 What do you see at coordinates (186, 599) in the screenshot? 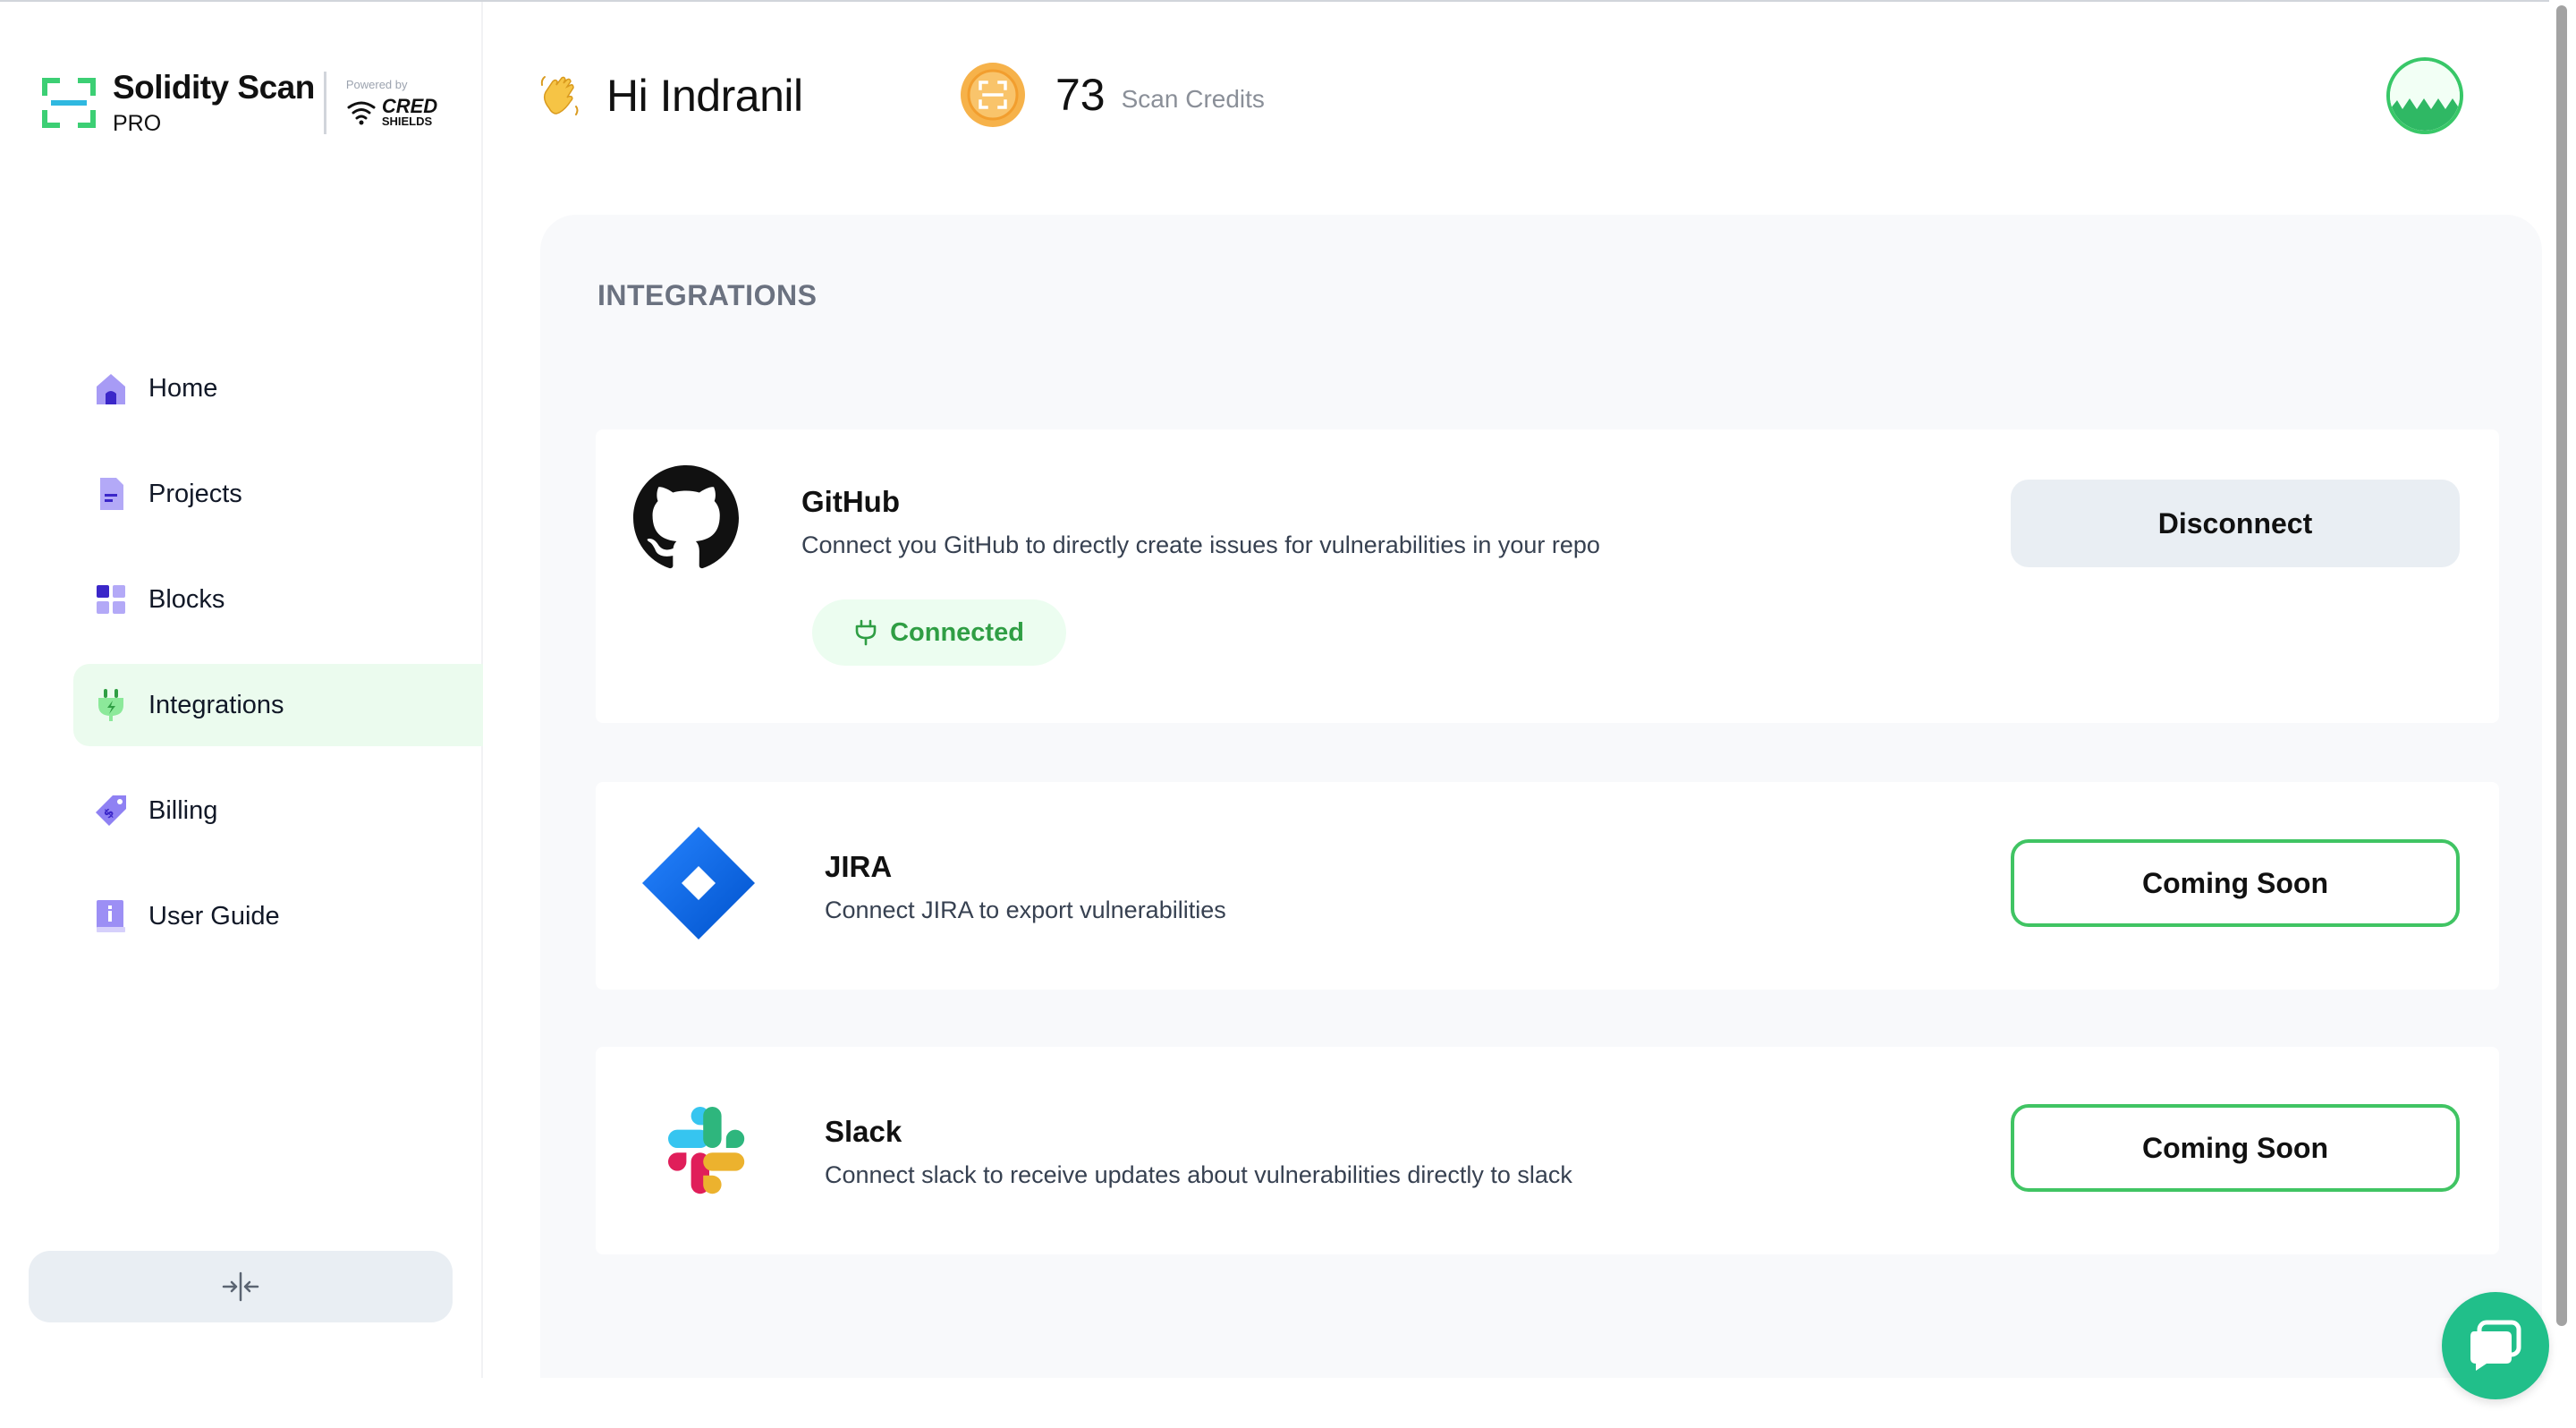
I see `sidebar-item-label: Blocks` at bounding box center [186, 599].